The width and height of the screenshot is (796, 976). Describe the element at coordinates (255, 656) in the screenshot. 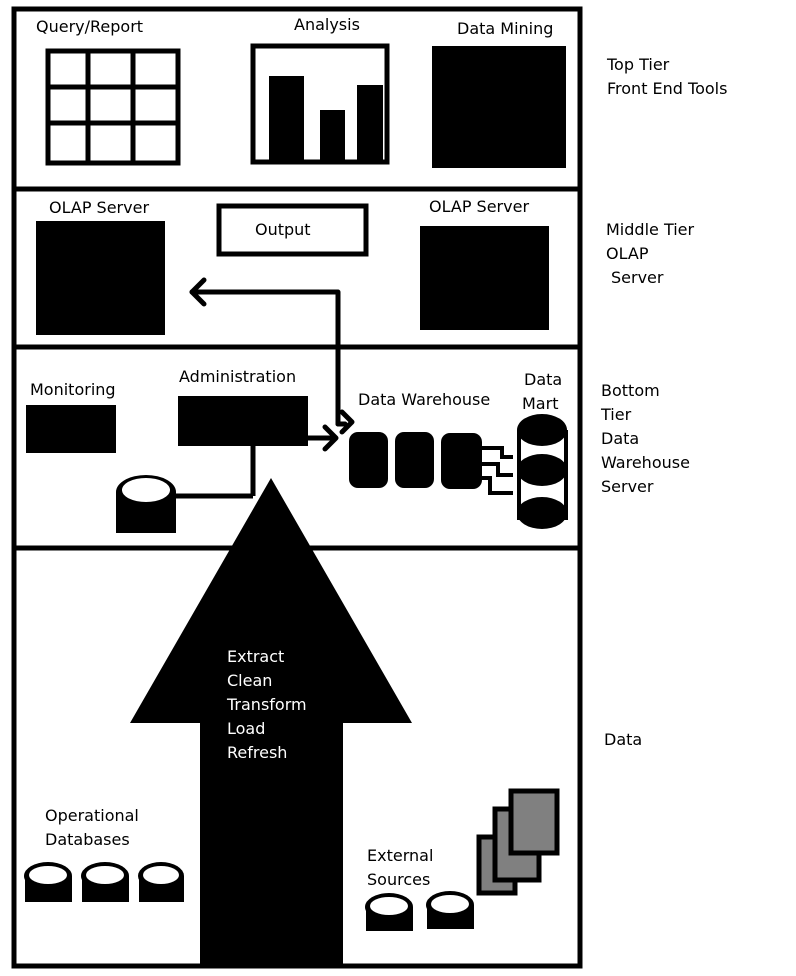

I see `etl-step: Extract` at that location.